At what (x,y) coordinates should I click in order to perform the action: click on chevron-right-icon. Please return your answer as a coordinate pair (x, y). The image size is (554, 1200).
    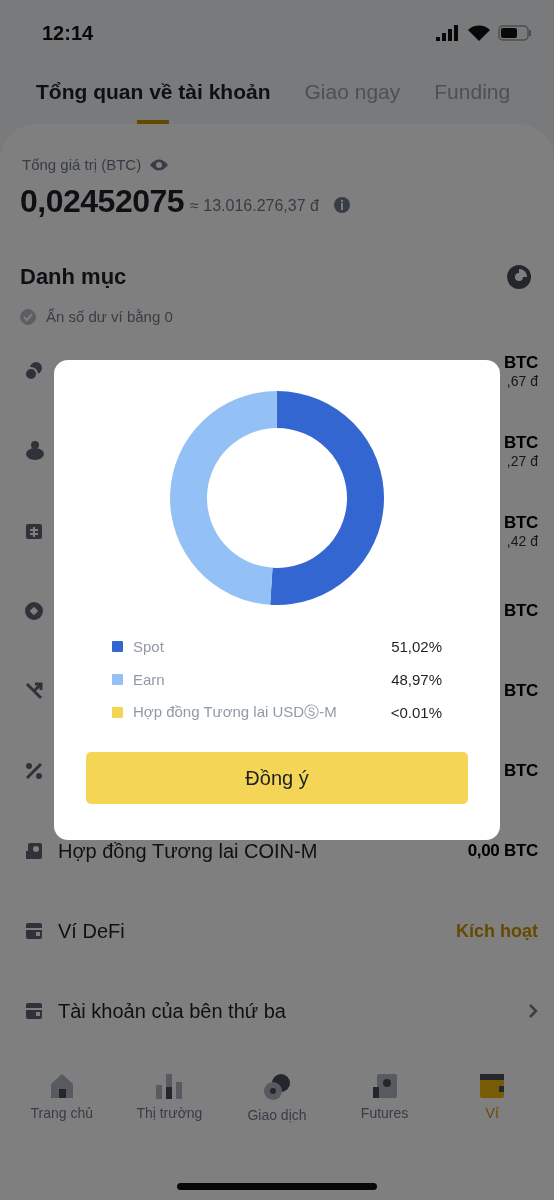
    Looking at the image, I should click on (533, 1011).